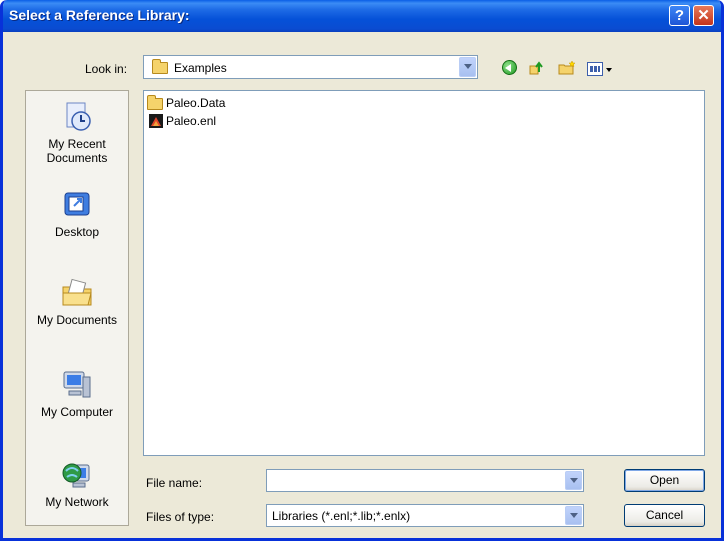  I want to click on look-in-dropdown: Examples, so click(310, 67).